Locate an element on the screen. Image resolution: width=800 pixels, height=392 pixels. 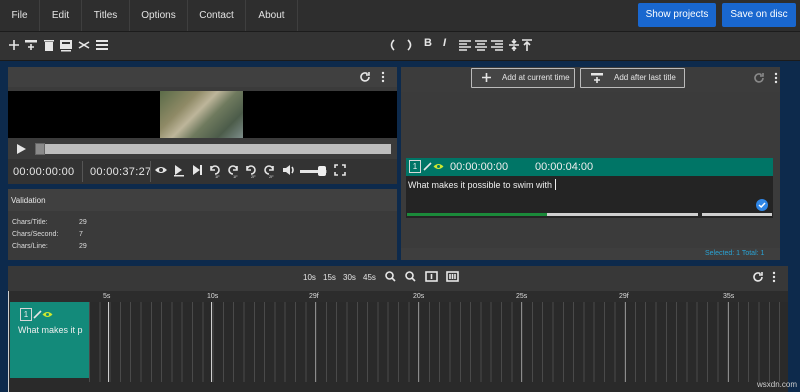
align-right-icon is located at coordinates (497, 45).